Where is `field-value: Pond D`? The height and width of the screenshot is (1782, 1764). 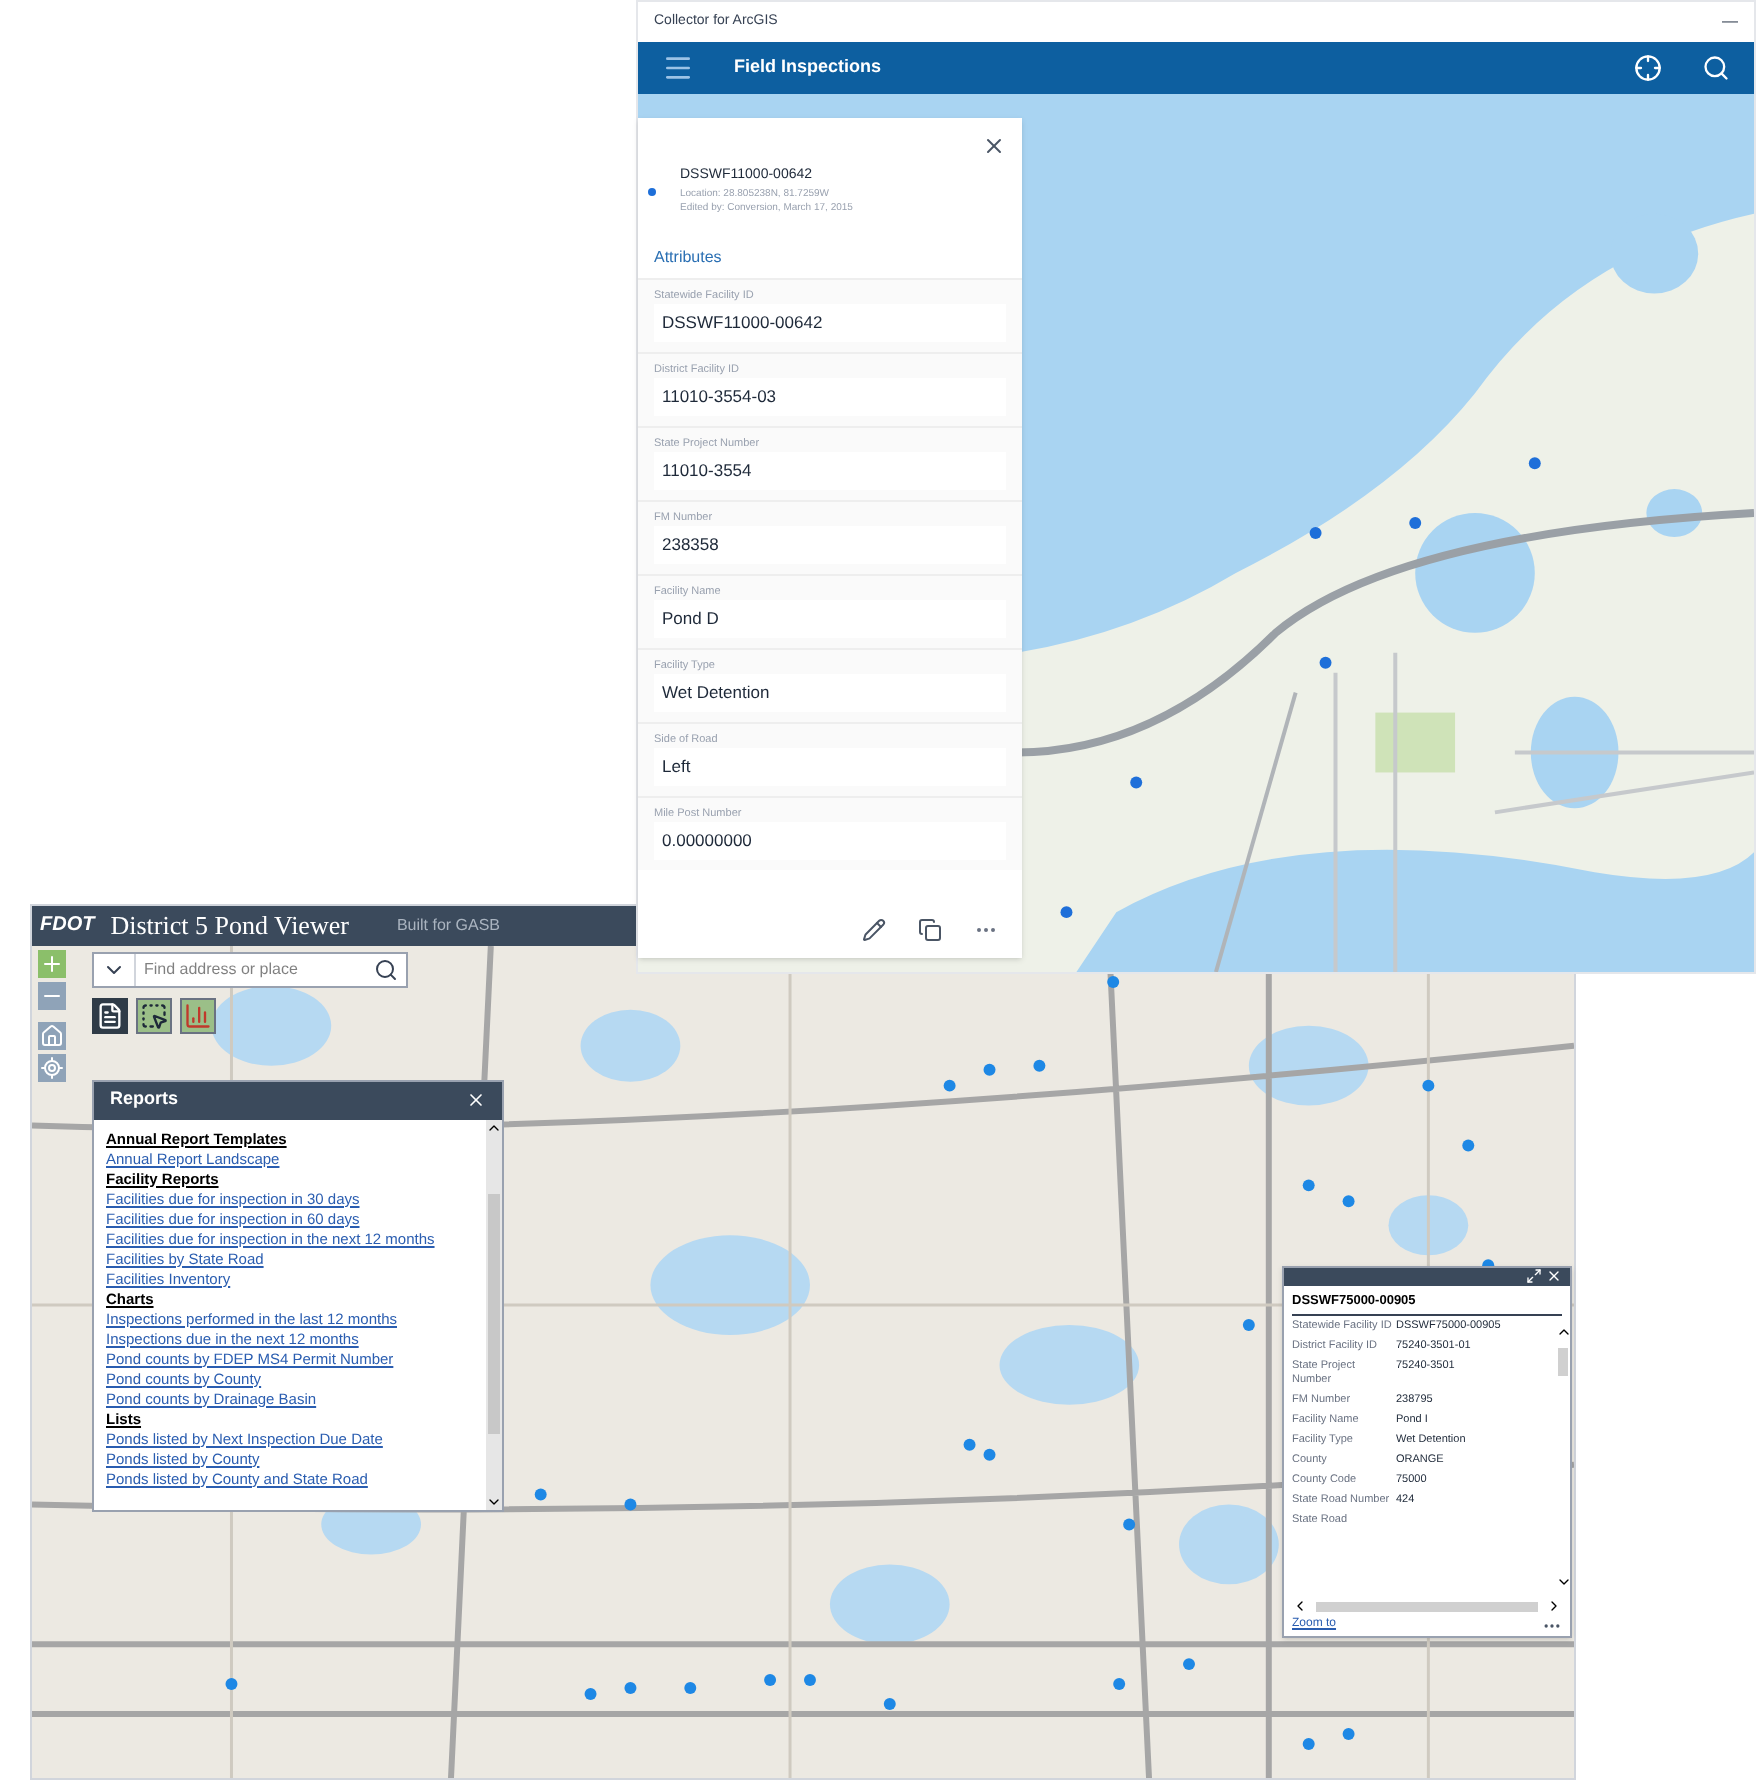
field-value: Pond D is located at coordinates (830, 618).